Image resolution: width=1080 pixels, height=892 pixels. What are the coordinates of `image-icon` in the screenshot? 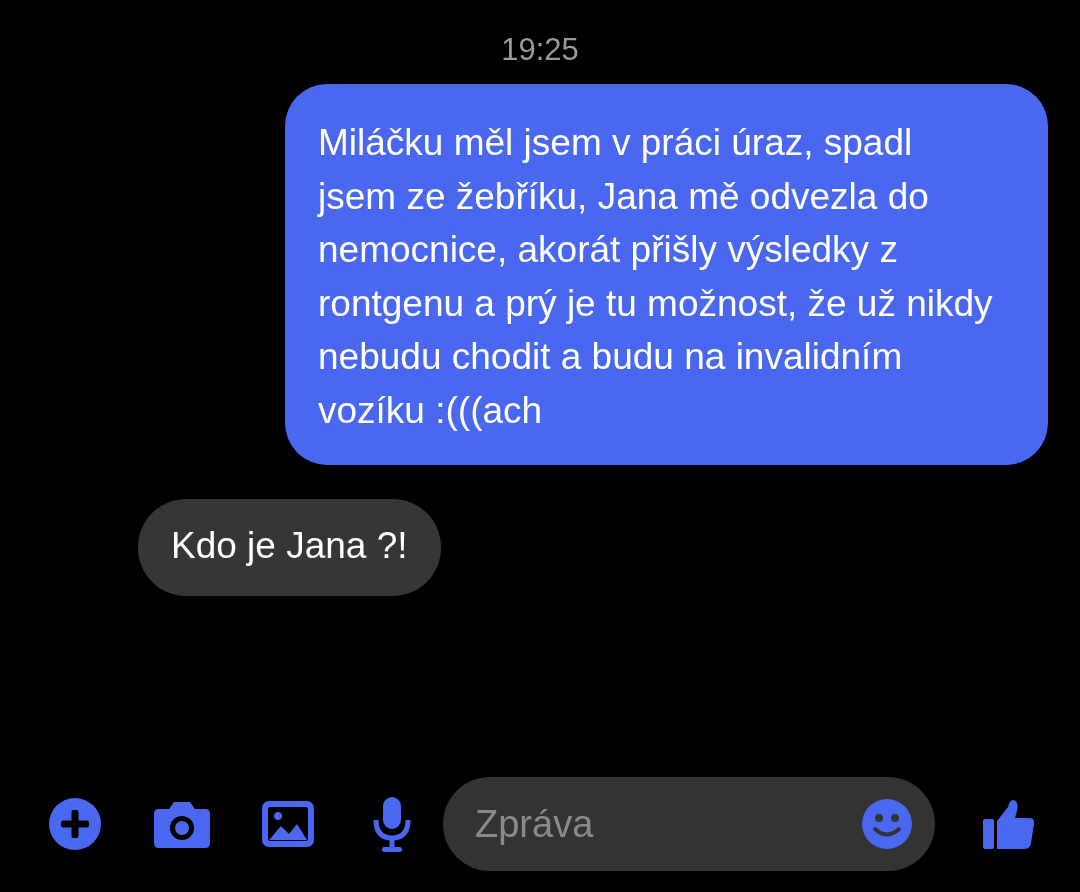 It's located at (288, 824).